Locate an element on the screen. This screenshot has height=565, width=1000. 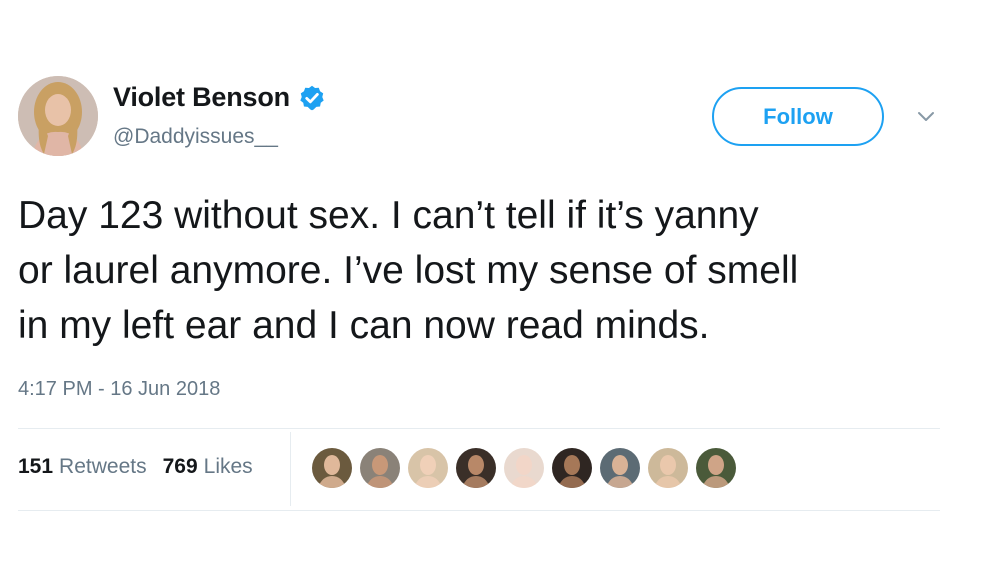
user-avatar is located at coordinates (58, 116).